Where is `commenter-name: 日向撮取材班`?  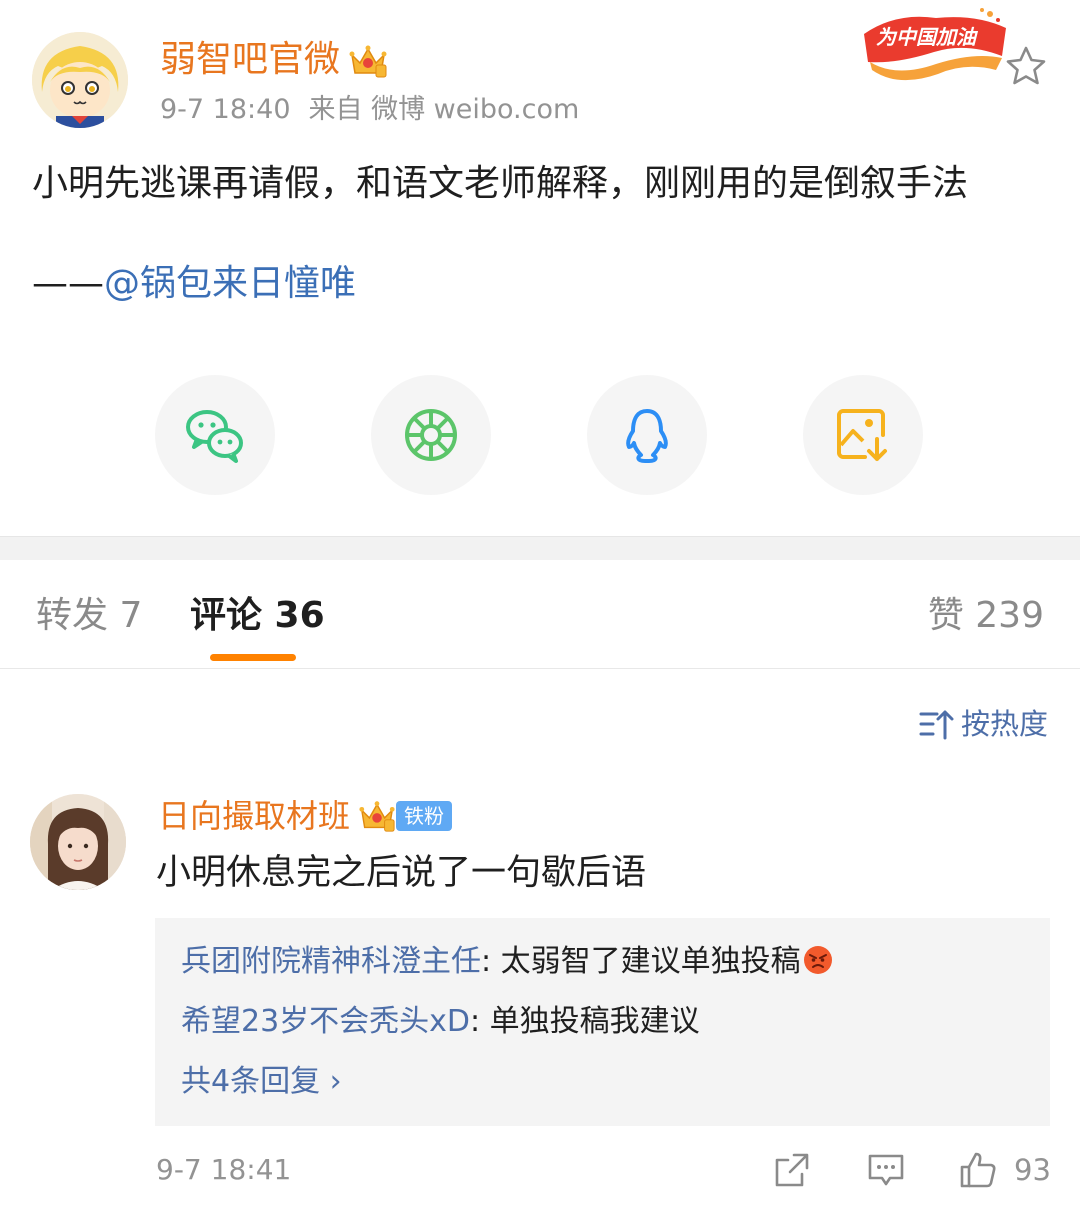
commenter-name: 日向撮取材班 is located at coordinates (254, 816).